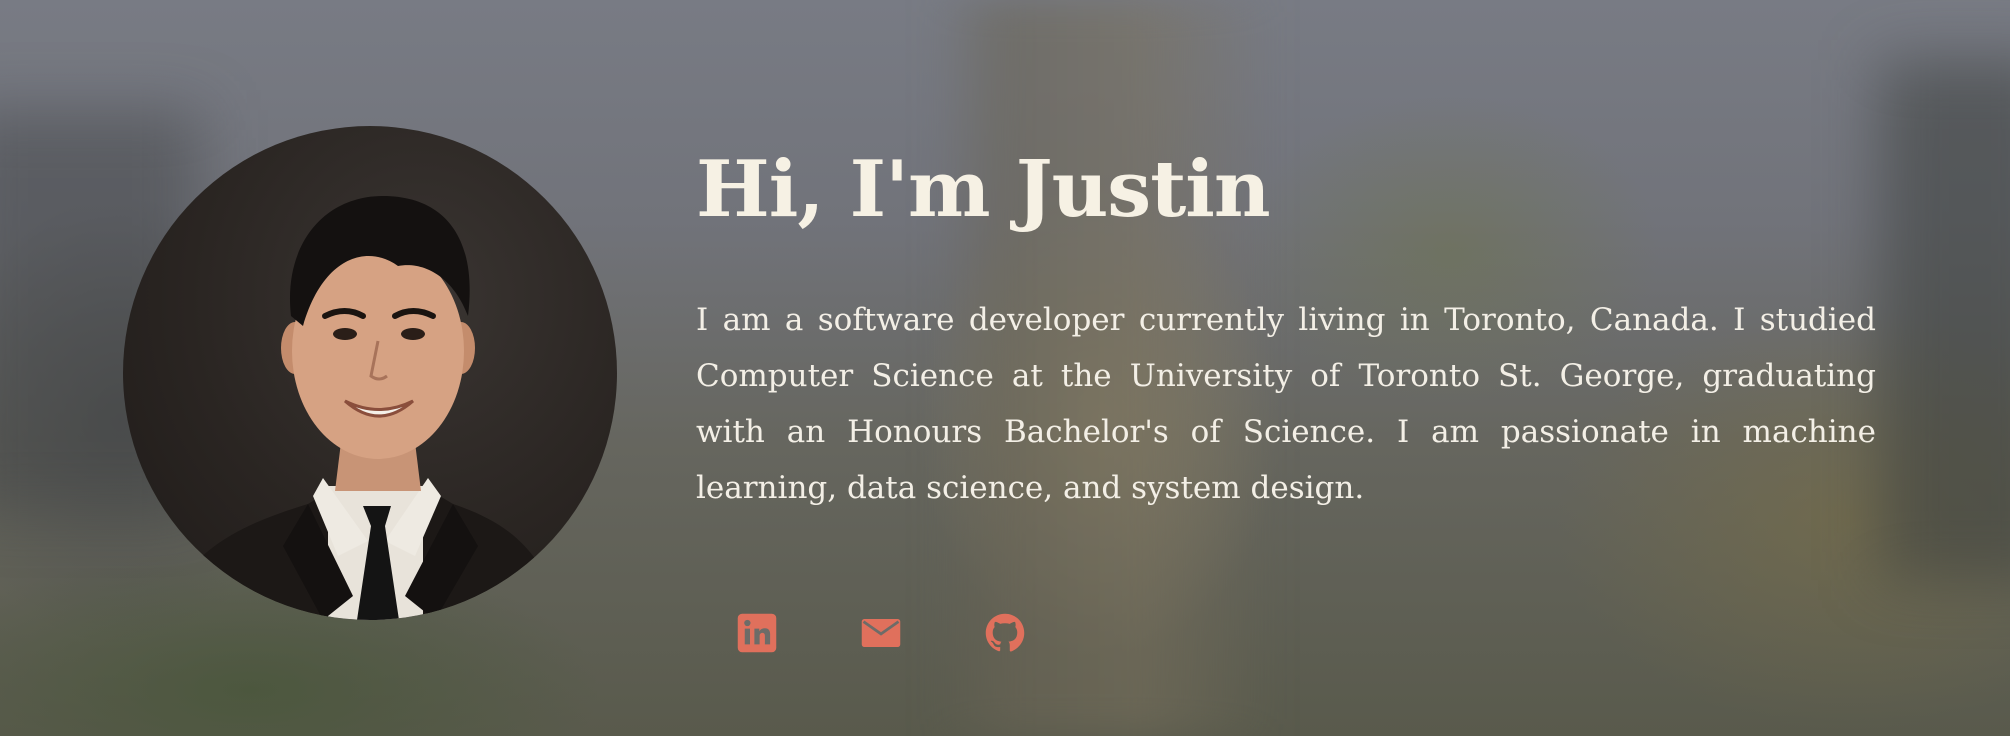  I want to click on social-links, so click(881, 633).